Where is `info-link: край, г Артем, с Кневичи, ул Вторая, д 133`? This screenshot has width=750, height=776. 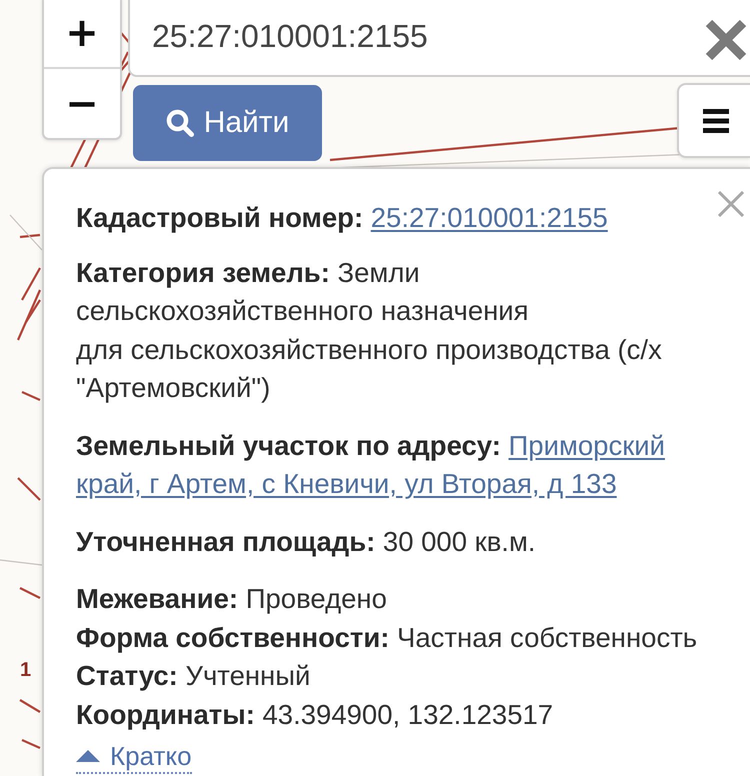
info-link: край, г Артем, с Кневичи, ул Вторая, д 133 is located at coordinates (346, 483).